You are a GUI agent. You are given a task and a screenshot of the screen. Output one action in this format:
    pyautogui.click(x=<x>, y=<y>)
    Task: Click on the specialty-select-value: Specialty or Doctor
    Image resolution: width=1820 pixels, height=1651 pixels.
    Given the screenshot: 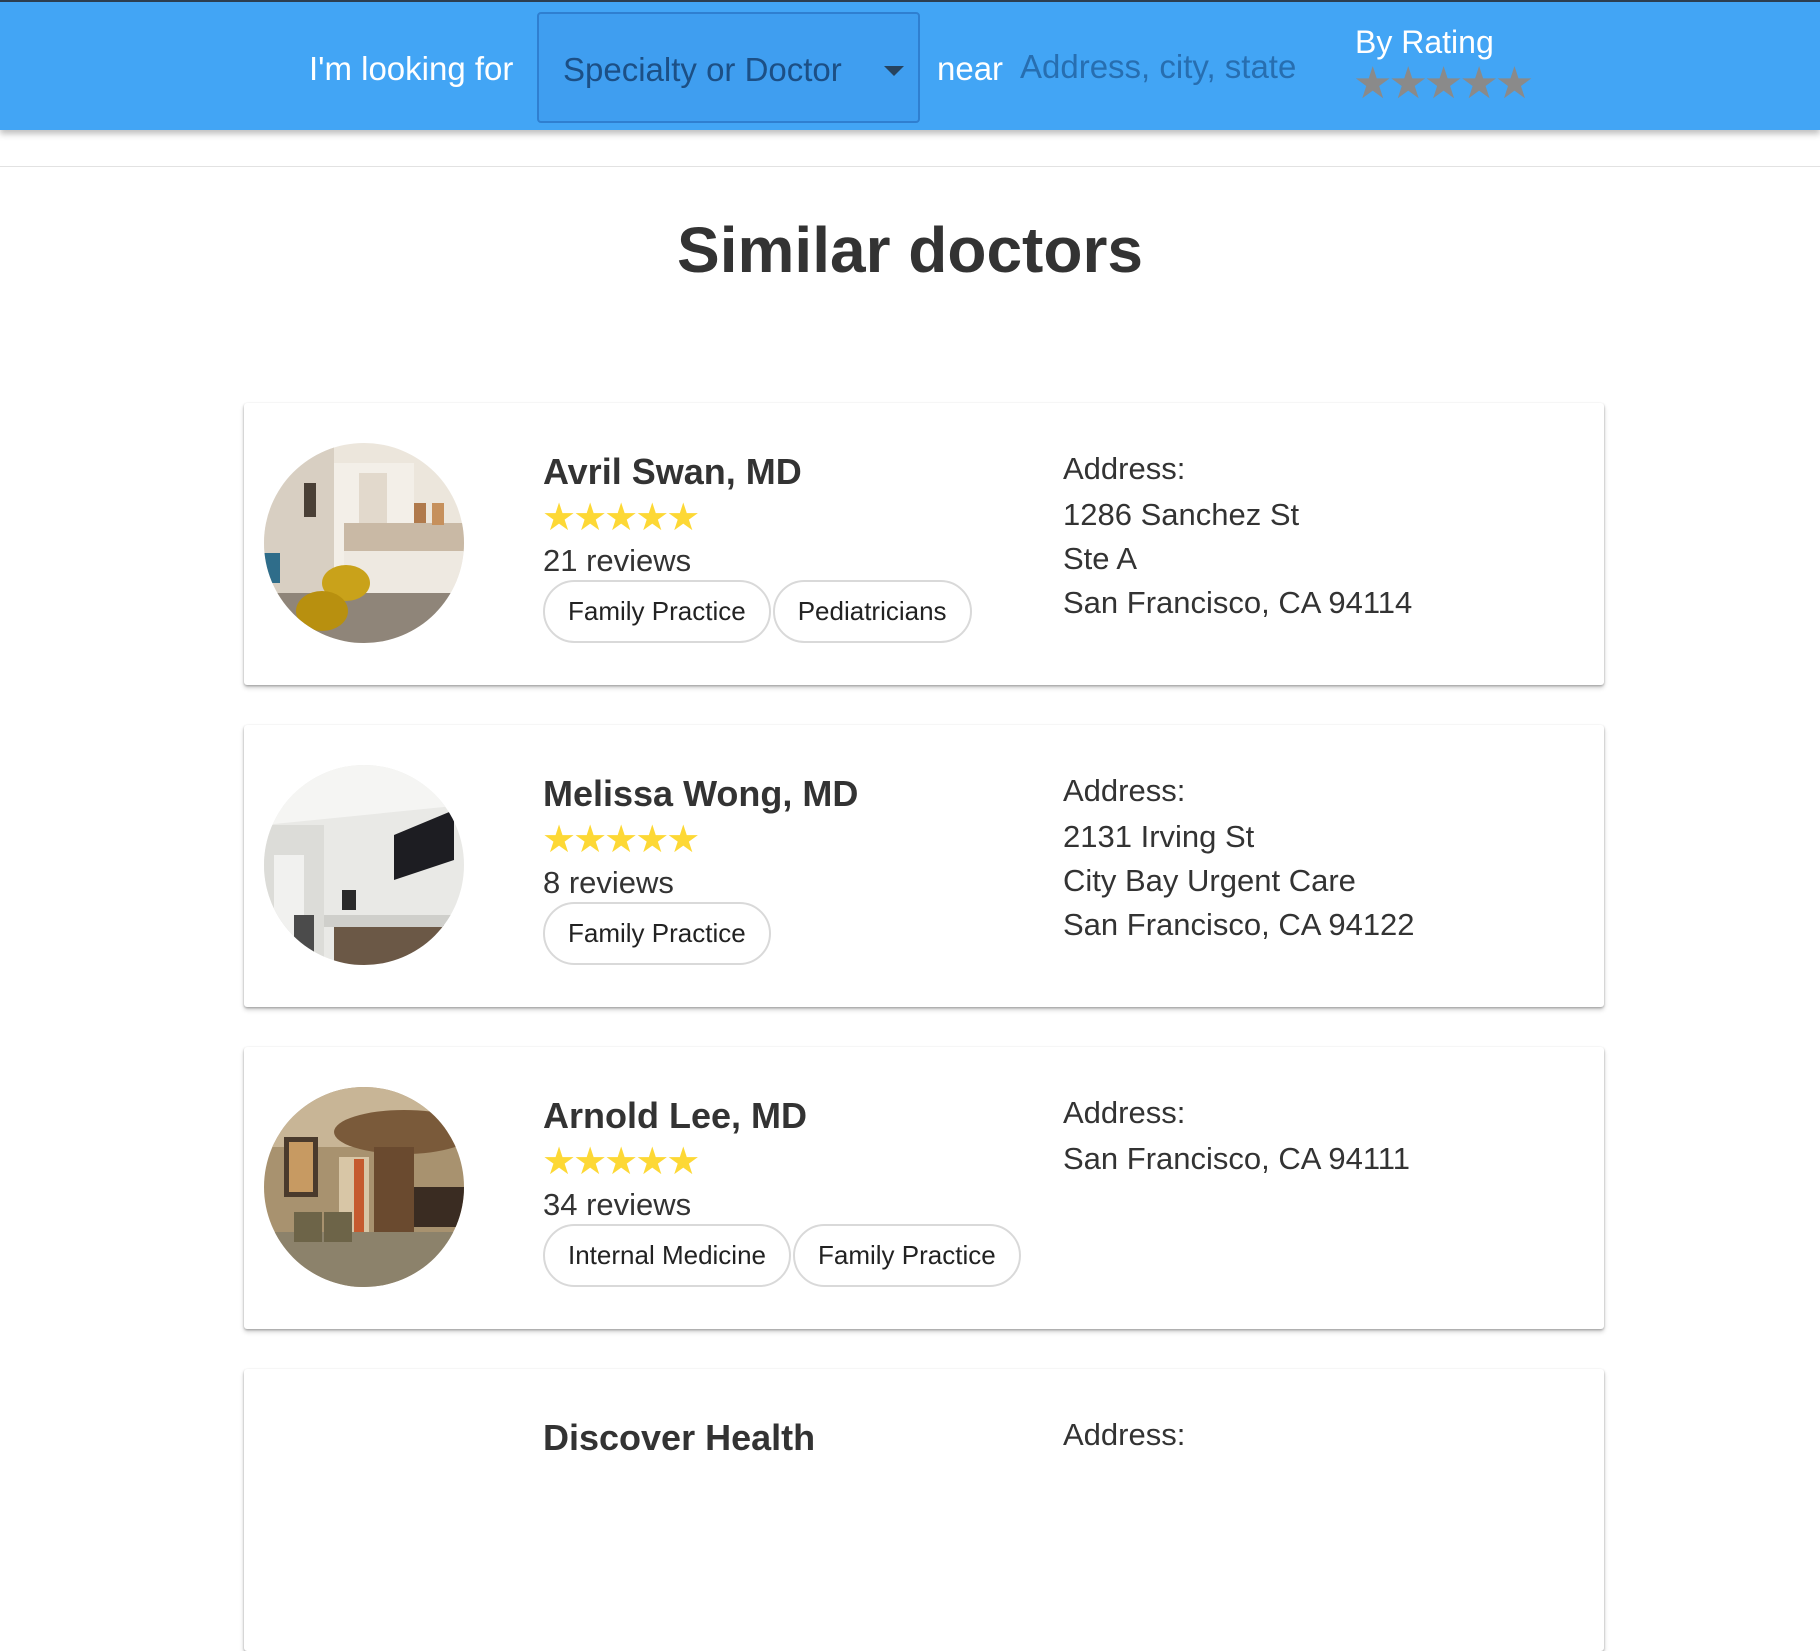 What is the action you would take?
    pyautogui.click(x=702, y=69)
    